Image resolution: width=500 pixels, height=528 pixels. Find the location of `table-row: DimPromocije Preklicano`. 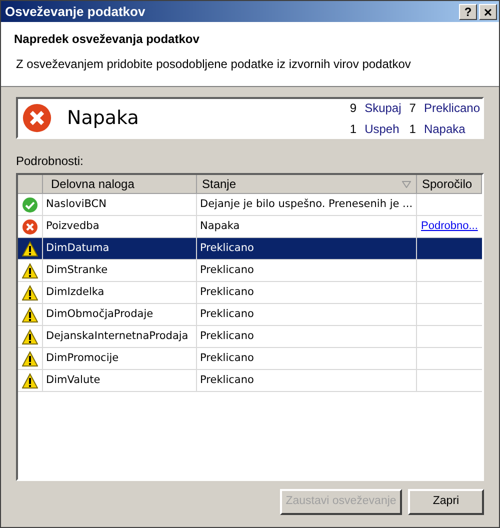

table-row: DimPromocije Preklicano is located at coordinates (250, 359).